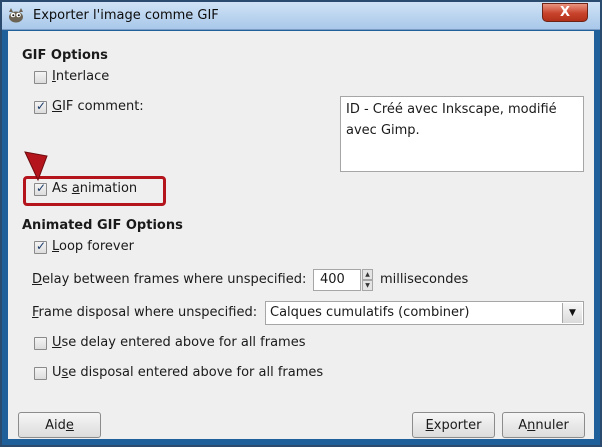 The width and height of the screenshot is (602, 447). I want to click on help-button: Aid e, so click(59, 425).